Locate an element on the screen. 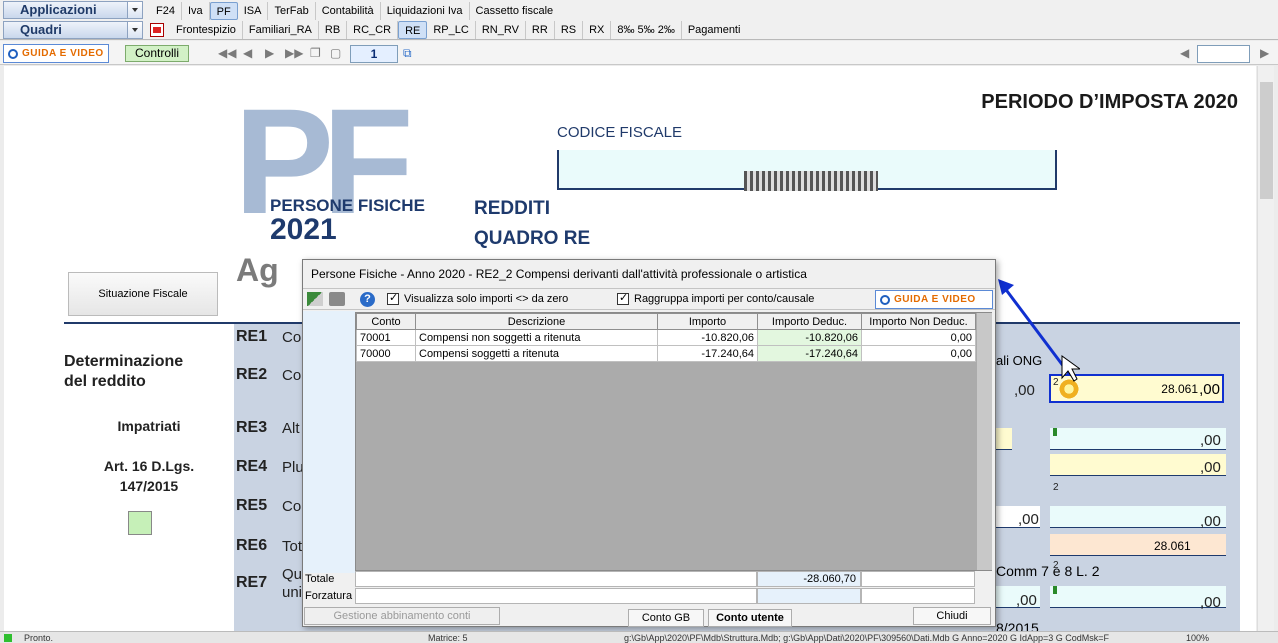 This screenshot has width=1278, height=643. col-importo-deduc: Importo Deduc. is located at coordinates (809, 321).